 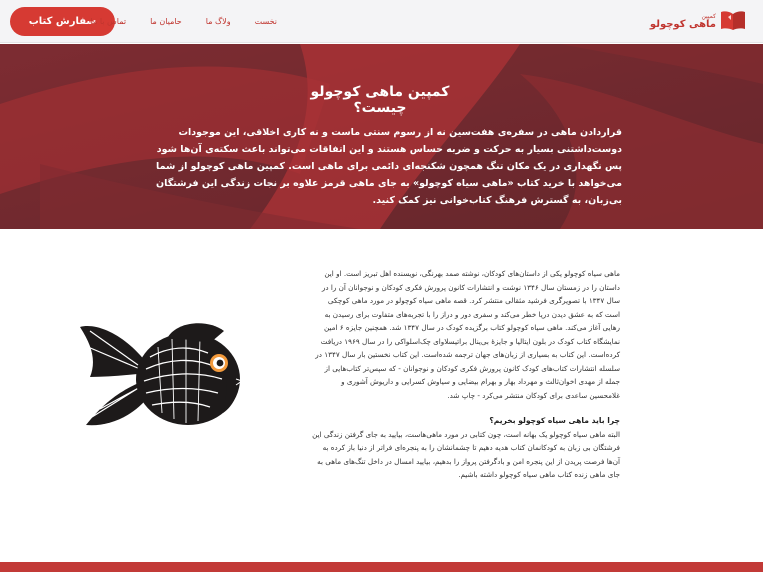 I want to click on site-logo: کمپین ماهی کوچولو, so click(x=698, y=22).